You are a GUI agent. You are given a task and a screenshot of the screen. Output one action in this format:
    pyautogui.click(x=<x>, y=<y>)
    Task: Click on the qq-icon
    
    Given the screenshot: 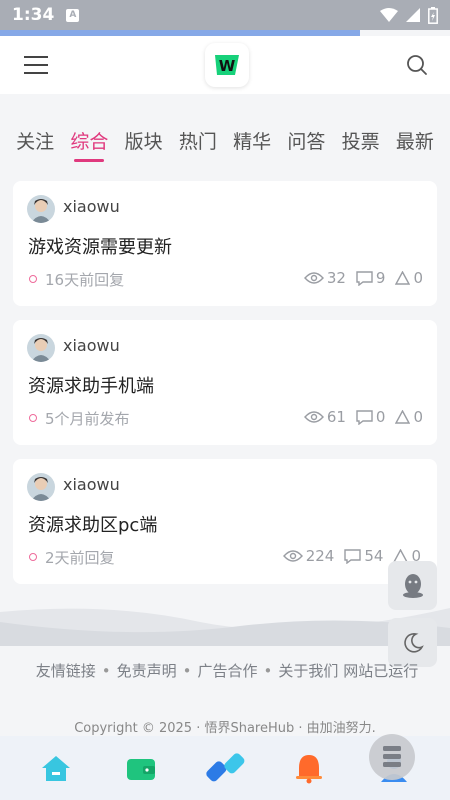 What is the action you would take?
    pyautogui.click(x=412, y=585)
    